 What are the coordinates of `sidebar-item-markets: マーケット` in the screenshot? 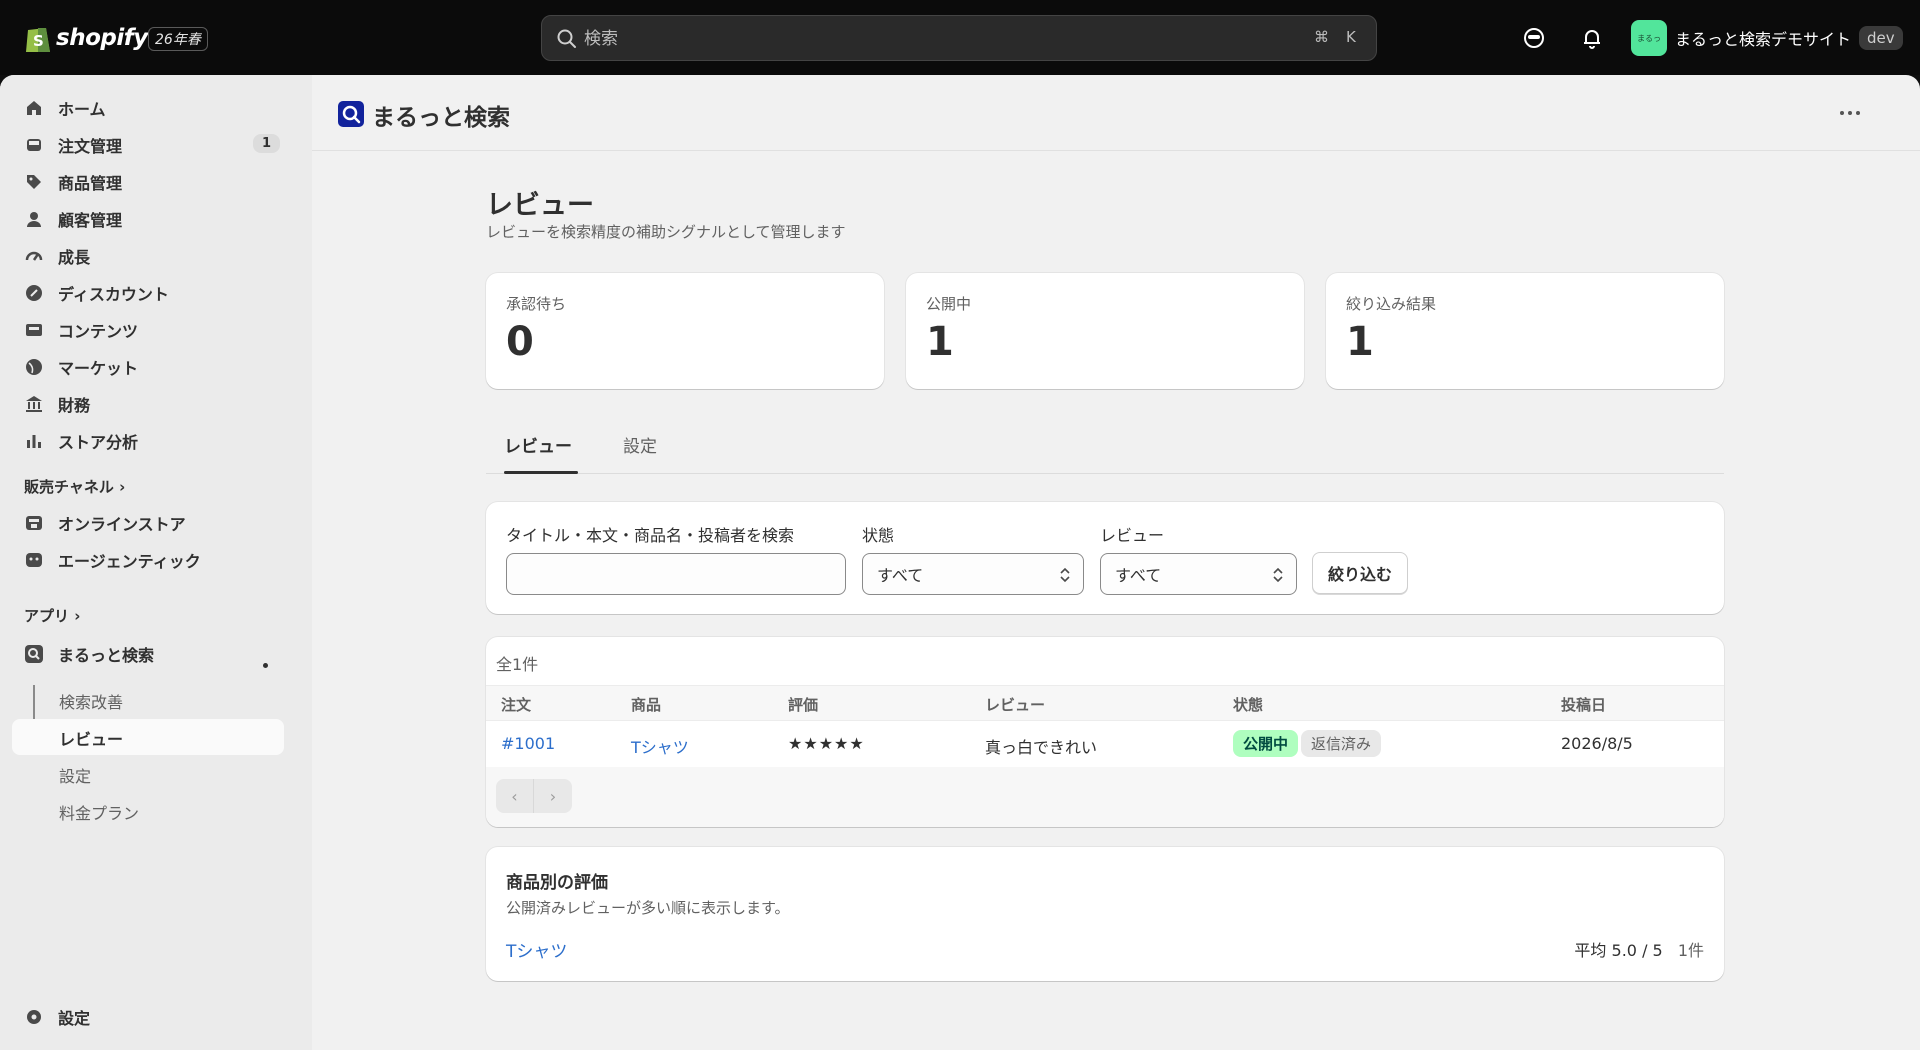 It's located at (152, 367).